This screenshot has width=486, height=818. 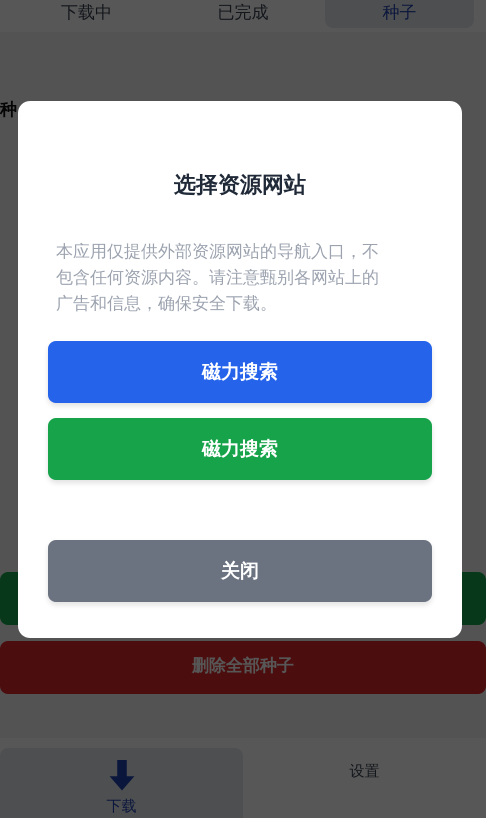 What do you see at coordinates (86, 14) in the screenshot?
I see `tab: 下载中` at bounding box center [86, 14].